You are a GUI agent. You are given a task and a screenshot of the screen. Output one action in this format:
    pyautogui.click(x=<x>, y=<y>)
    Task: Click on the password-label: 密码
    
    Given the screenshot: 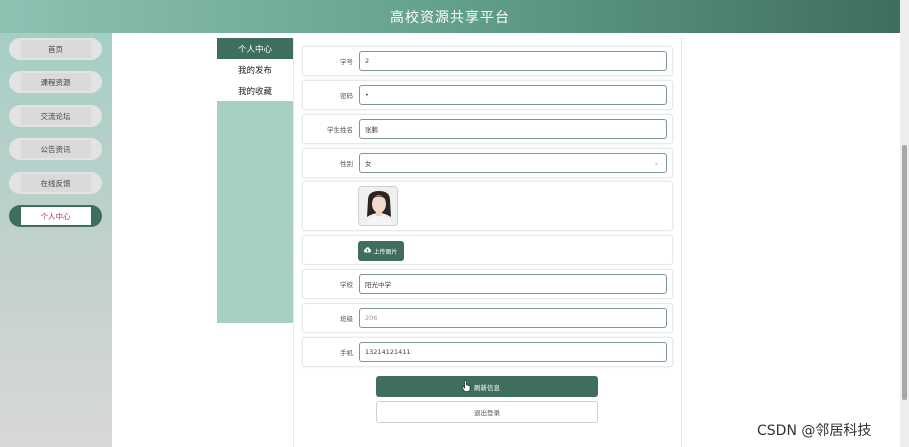 What is the action you would take?
    pyautogui.click(x=346, y=96)
    